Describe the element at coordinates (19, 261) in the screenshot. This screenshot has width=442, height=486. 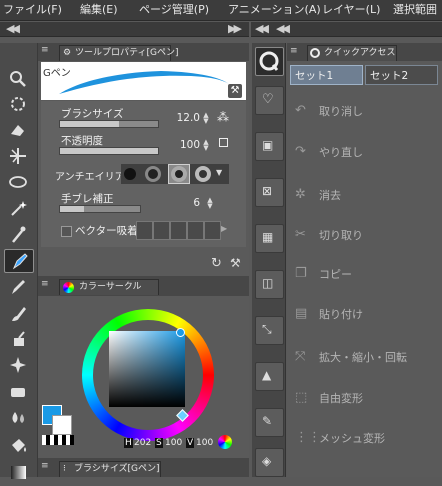
I see `pen-tool` at that location.